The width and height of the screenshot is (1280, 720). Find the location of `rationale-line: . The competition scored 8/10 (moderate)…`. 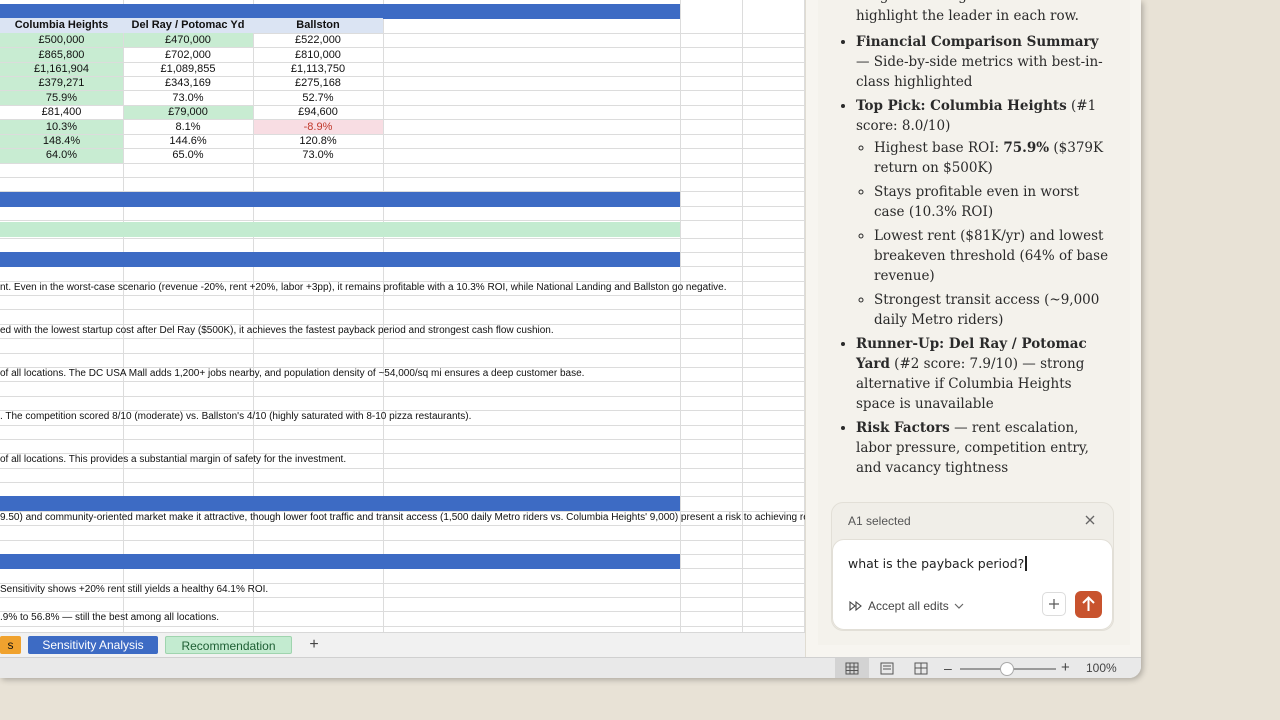

rationale-line: . The competition scored 8/10 (moderate)… is located at coordinates (235, 417).